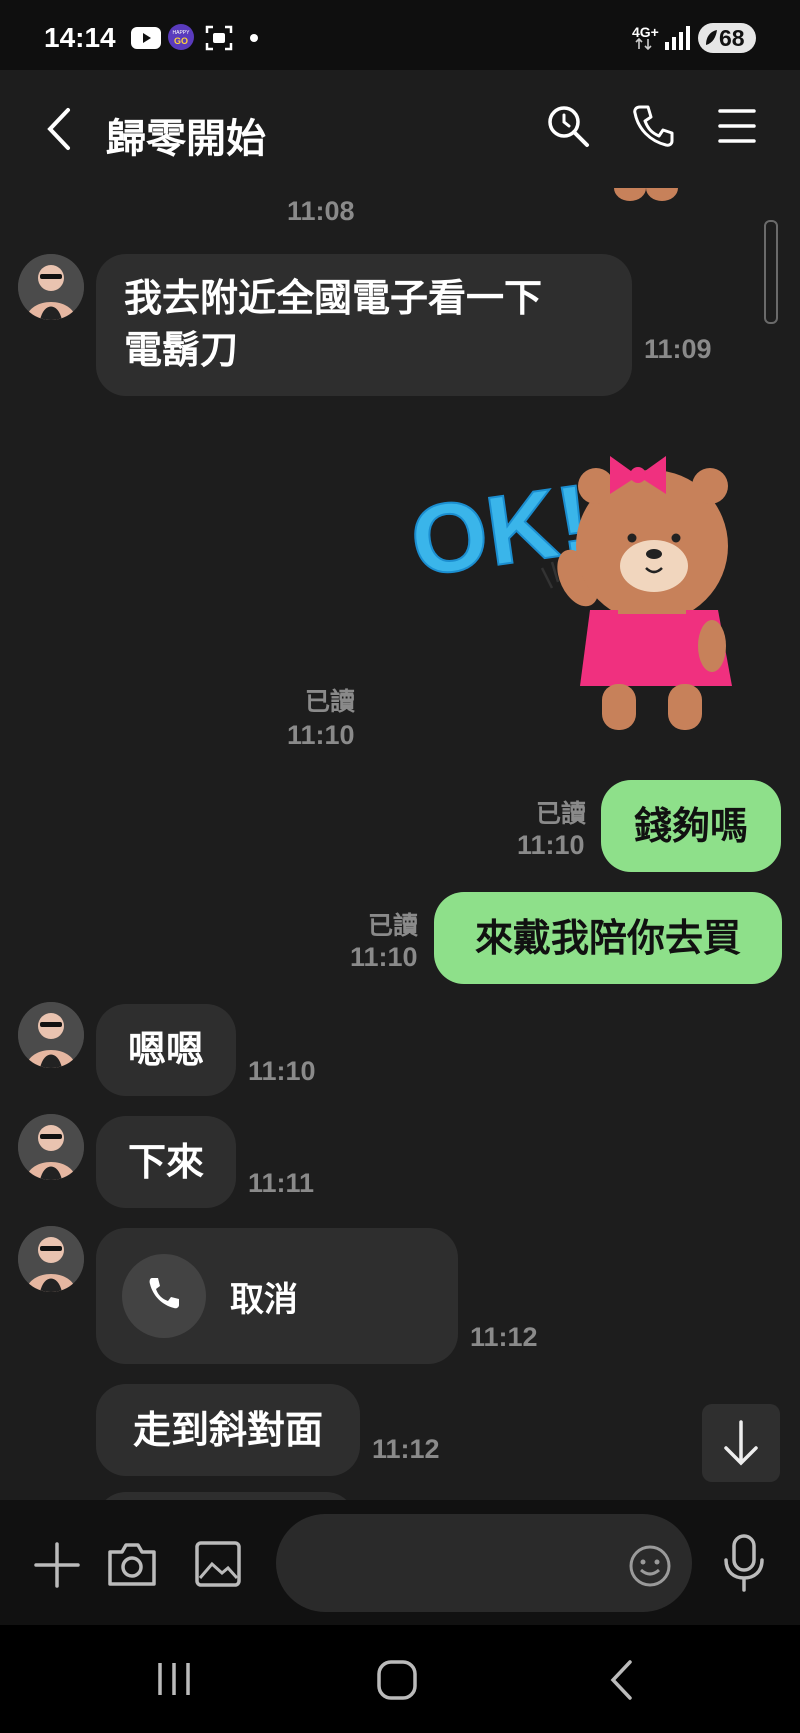 The image size is (800, 1733). I want to click on plus-icon, so click(57, 1565).